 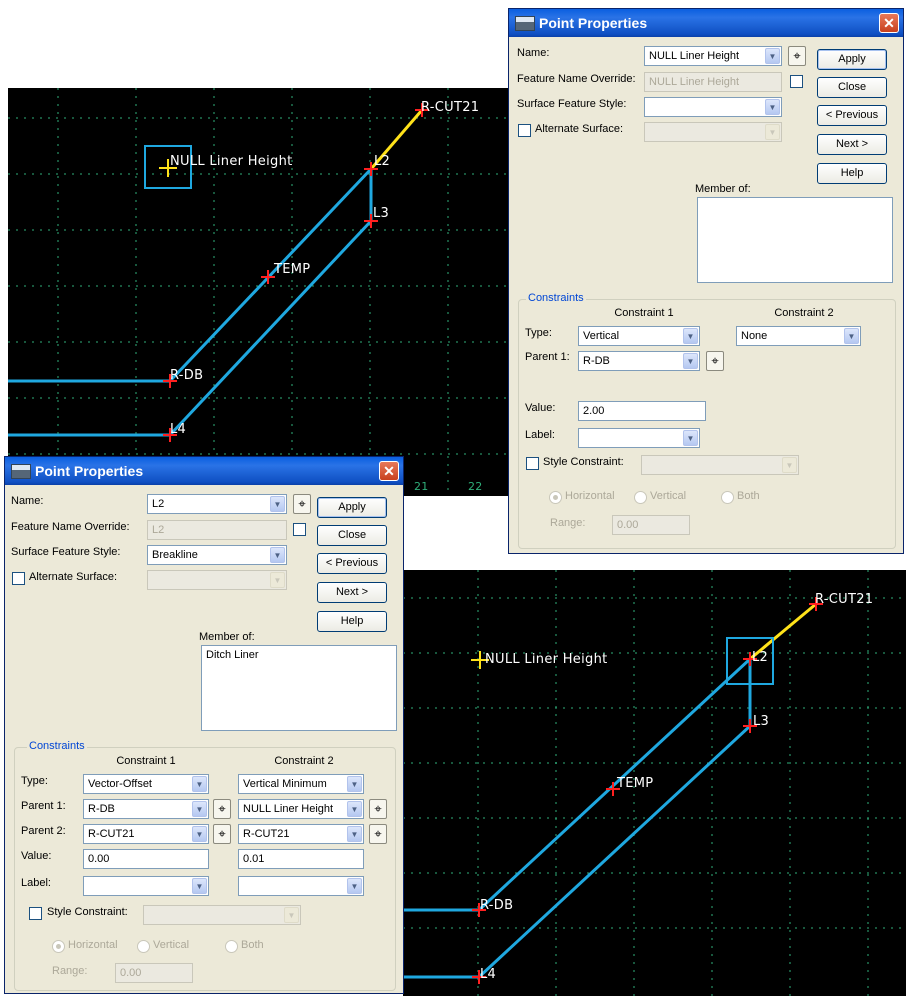 I want to click on label-2-dropdown: ▼, so click(x=301, y=886).